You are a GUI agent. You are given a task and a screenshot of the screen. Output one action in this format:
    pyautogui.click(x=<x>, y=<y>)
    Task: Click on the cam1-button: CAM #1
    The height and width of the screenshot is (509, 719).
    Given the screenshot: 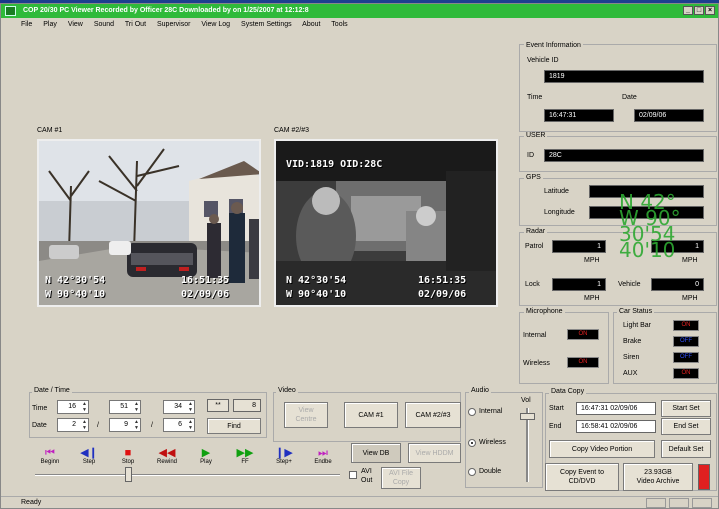 What is the action you would take?
    pyautogui.click(x=371, y=415)
    